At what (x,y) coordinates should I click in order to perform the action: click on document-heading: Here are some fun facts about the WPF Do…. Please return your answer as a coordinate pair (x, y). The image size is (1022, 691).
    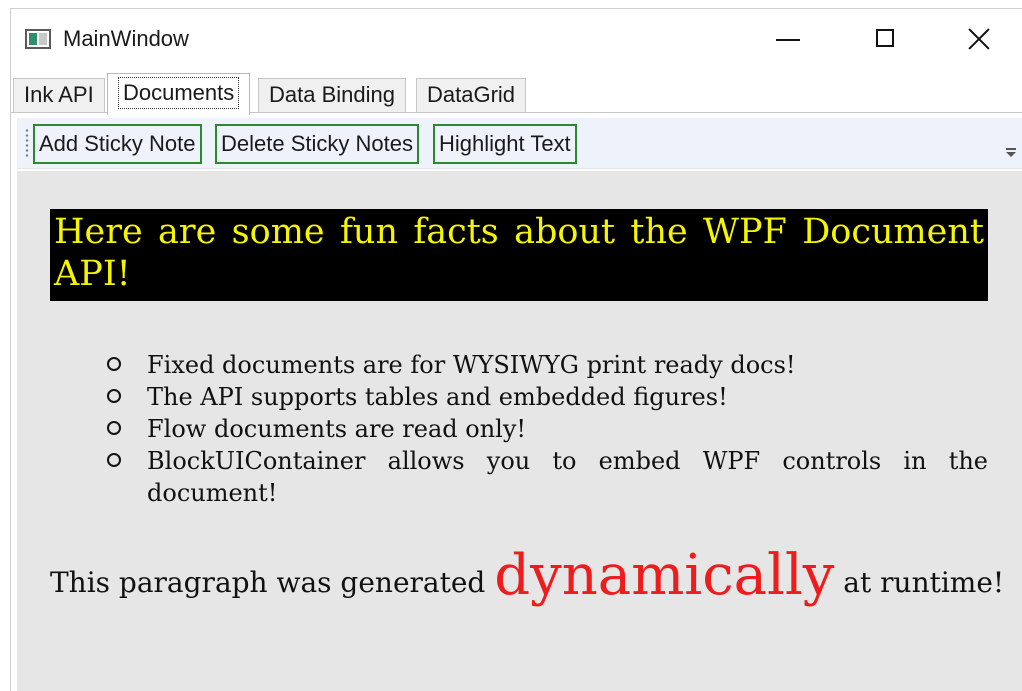
    Looking at the image, I should click on (519, 255).